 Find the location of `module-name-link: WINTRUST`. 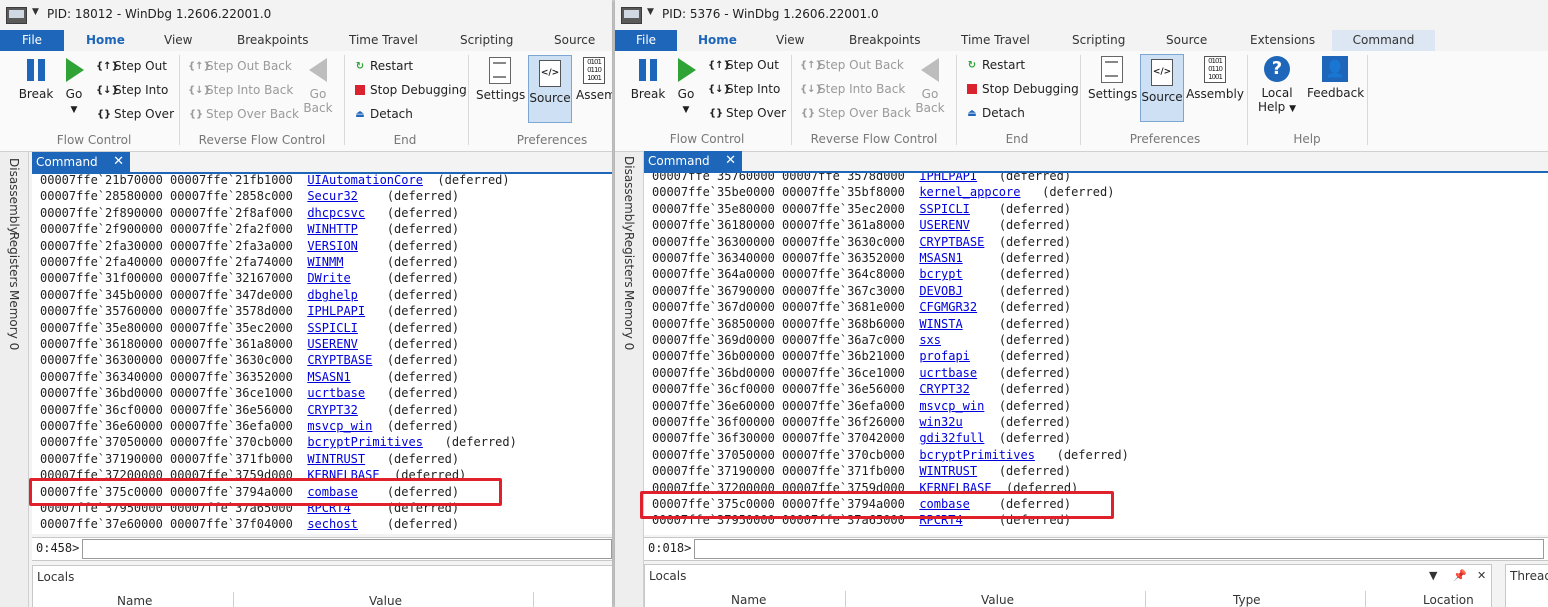

module-name-link: WINTRUST is located at coordinates (948, 471).